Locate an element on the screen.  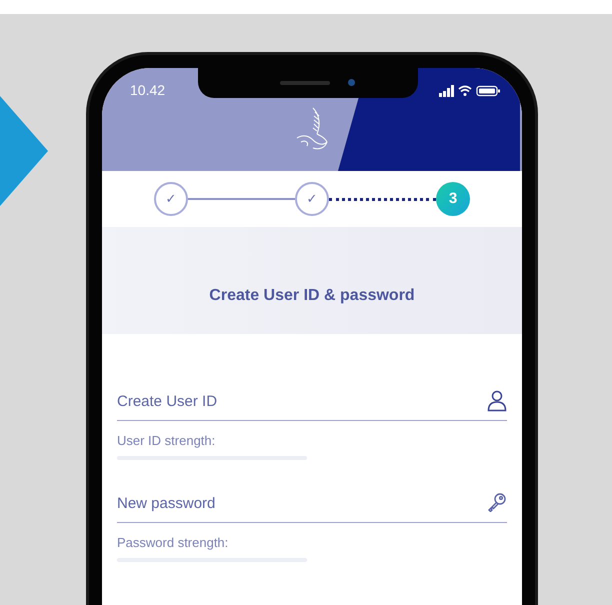
wifi-icon is located at coordinates (465, 91).